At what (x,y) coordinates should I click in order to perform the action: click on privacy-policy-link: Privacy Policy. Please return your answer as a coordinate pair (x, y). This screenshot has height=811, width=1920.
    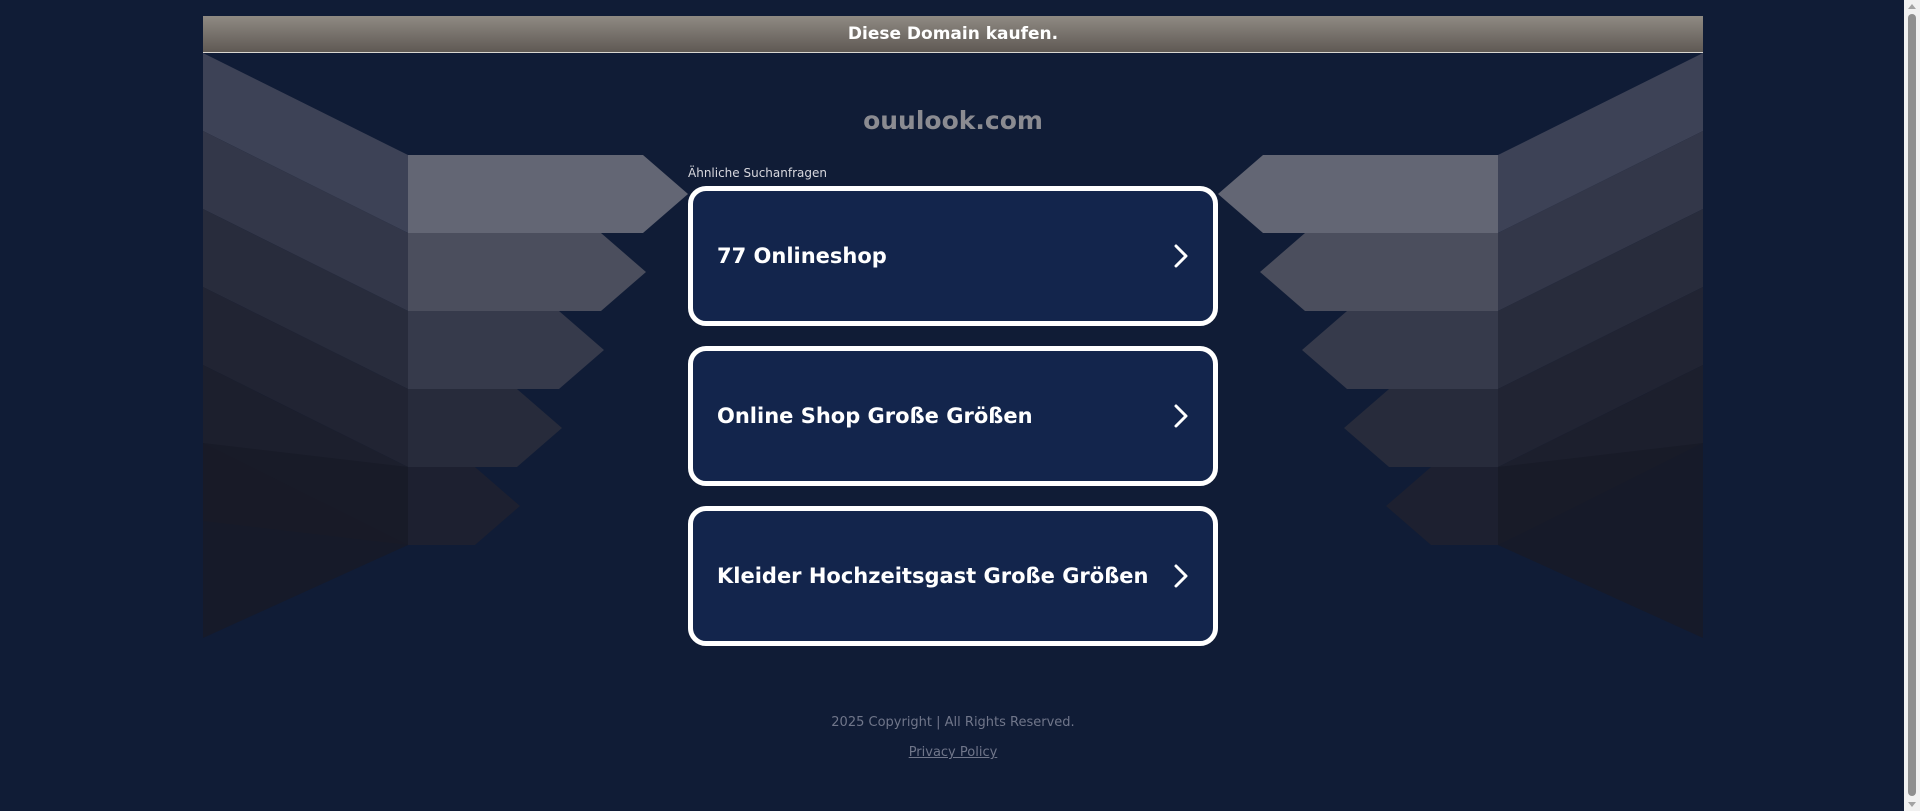
    Looking at the image, I should click on (953, 752).